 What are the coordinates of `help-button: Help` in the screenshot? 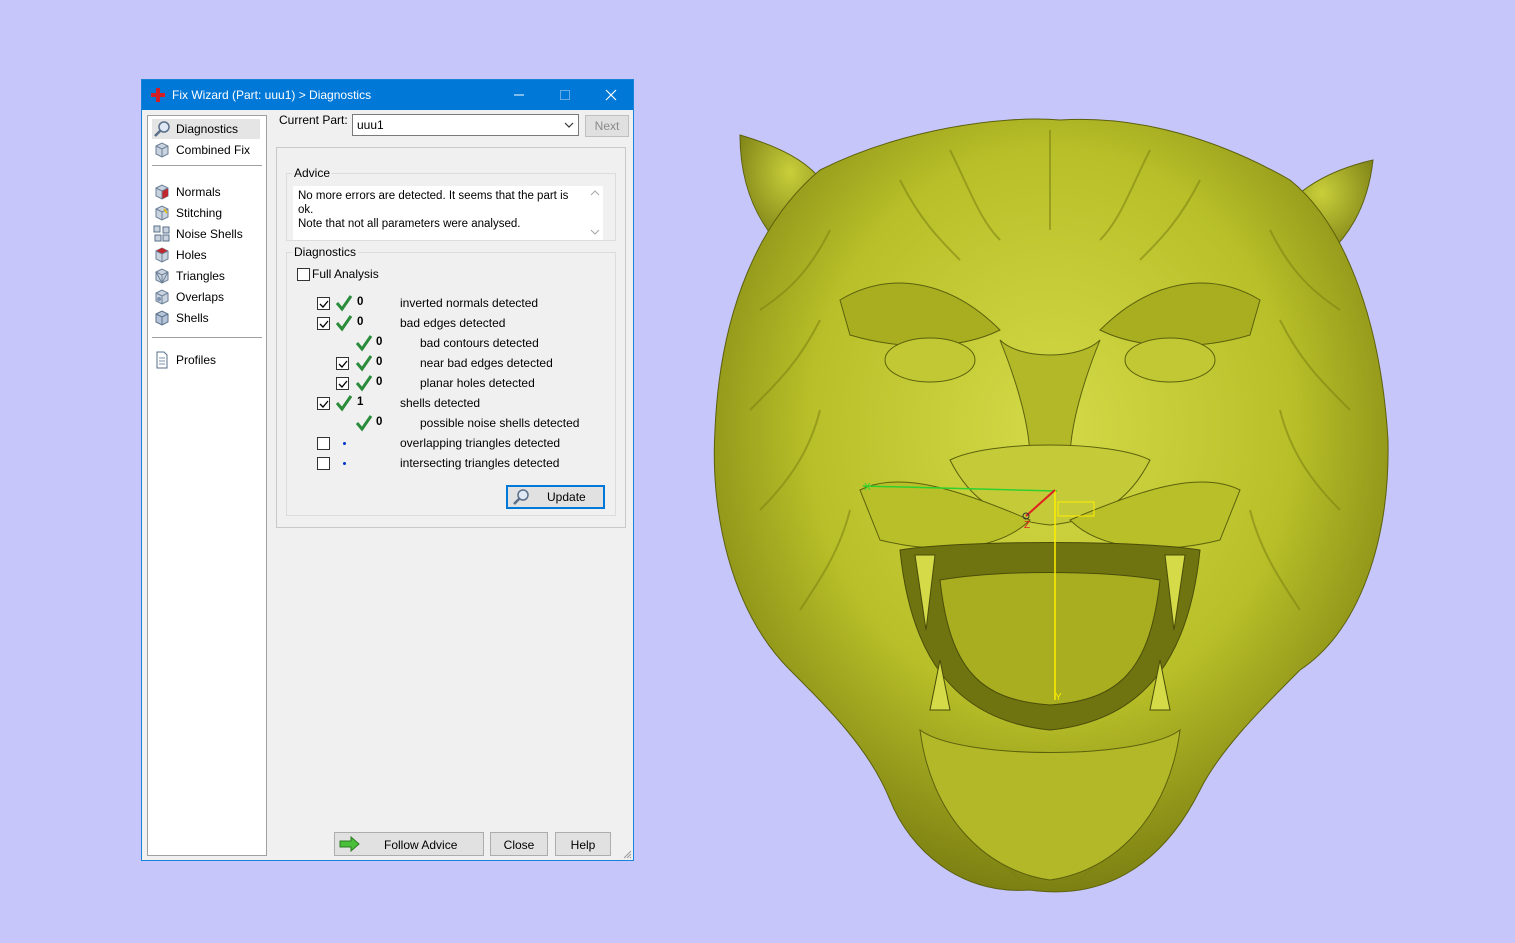 It's located at (583, 844).